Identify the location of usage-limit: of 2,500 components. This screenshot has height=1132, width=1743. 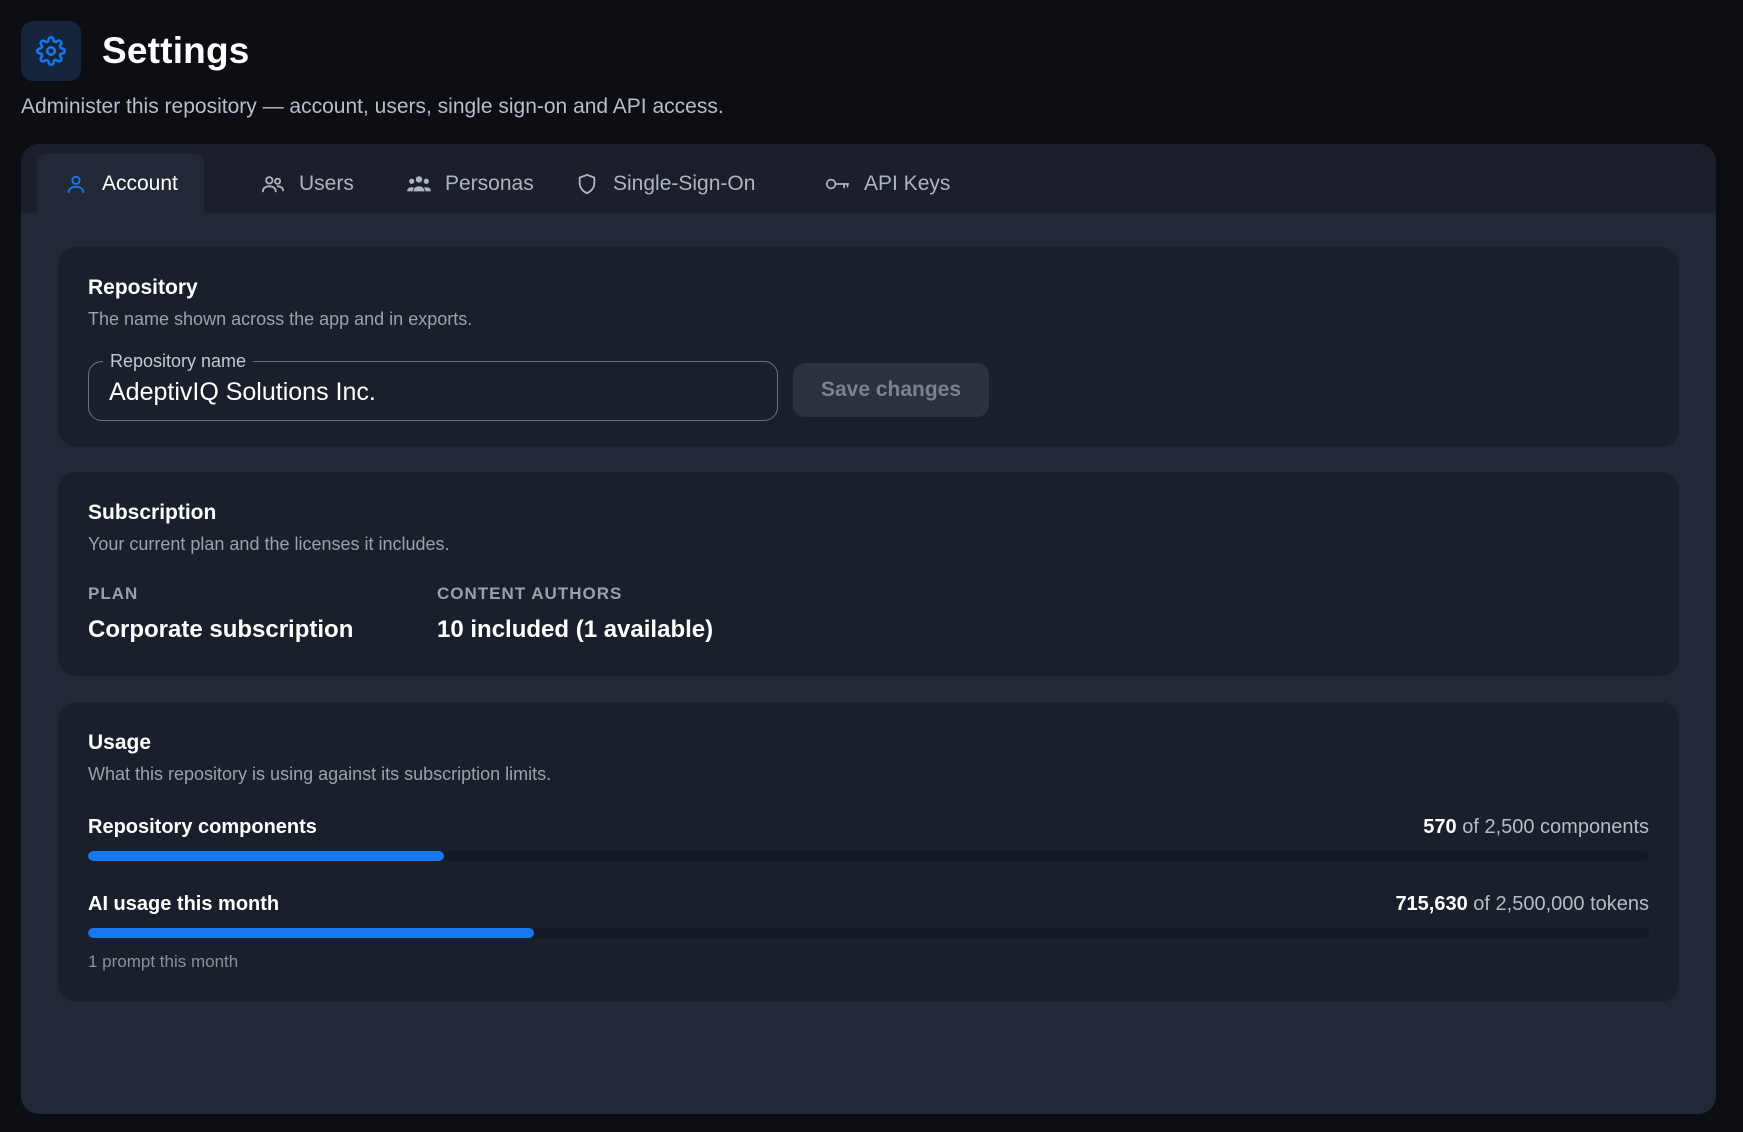
(1555, 827).